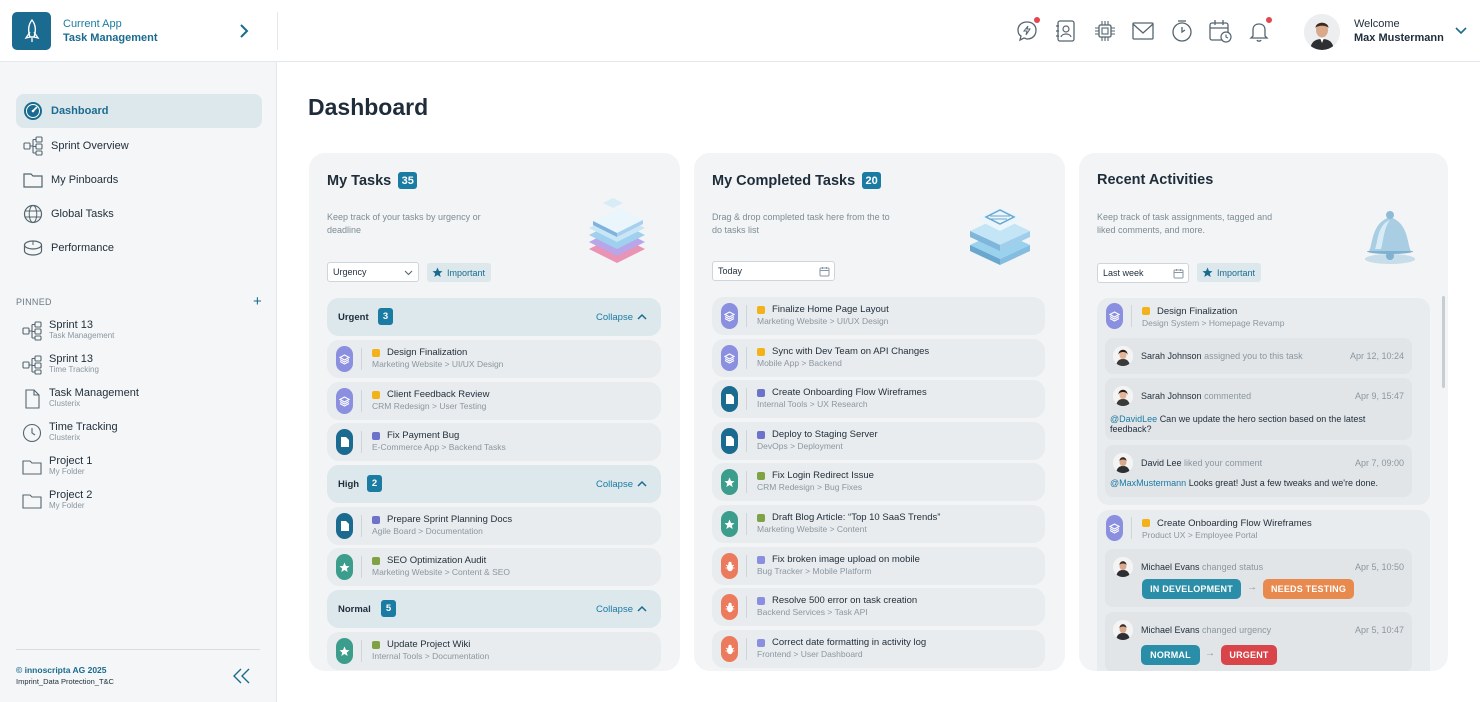 The image size is (1480, 702). What do you see at coordinates (1443, 342) in the screenshot?
I see `activities-scrollbar` at bounding box center [1443, 342].